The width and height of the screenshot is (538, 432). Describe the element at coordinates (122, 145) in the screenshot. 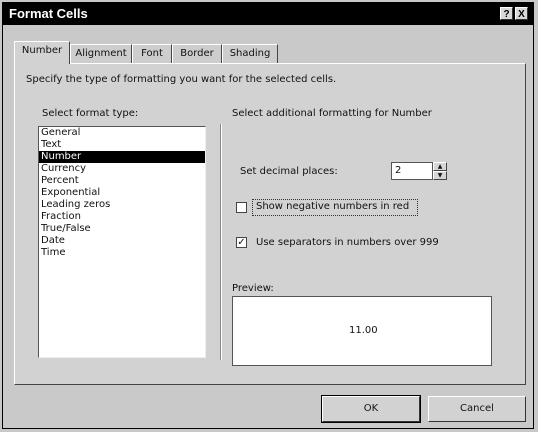

I see `list-item: Text` at that location.